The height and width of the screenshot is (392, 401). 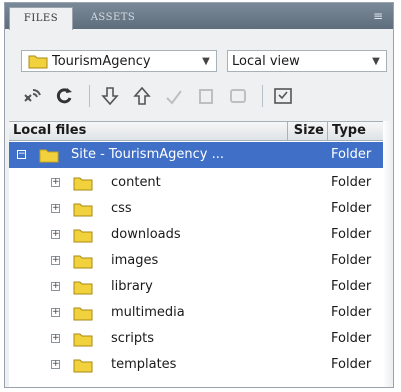 What do you see at coordinates (200, 313) in the screenshot?
I see `table-row: + multimedia Folder` at bounding box center [200, 313].